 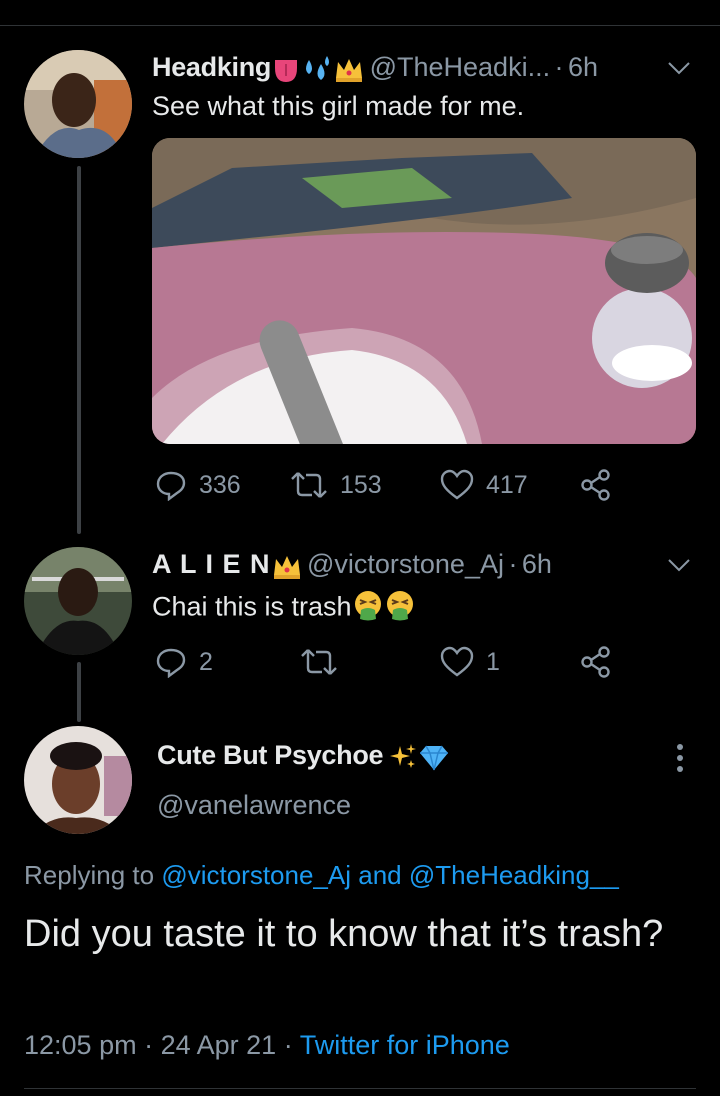 I want to click on bottom-divider, so click(x=360, y=1088).